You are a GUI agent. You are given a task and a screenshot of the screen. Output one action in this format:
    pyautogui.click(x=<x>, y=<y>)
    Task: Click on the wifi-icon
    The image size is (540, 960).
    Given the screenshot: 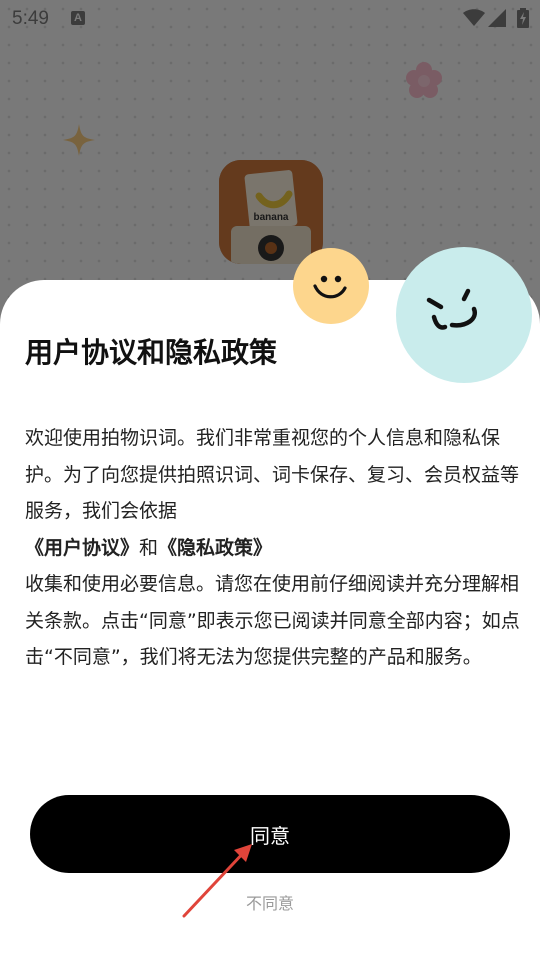 What is the action you would take?
    pyautogui.click(x=474, y=17)
    